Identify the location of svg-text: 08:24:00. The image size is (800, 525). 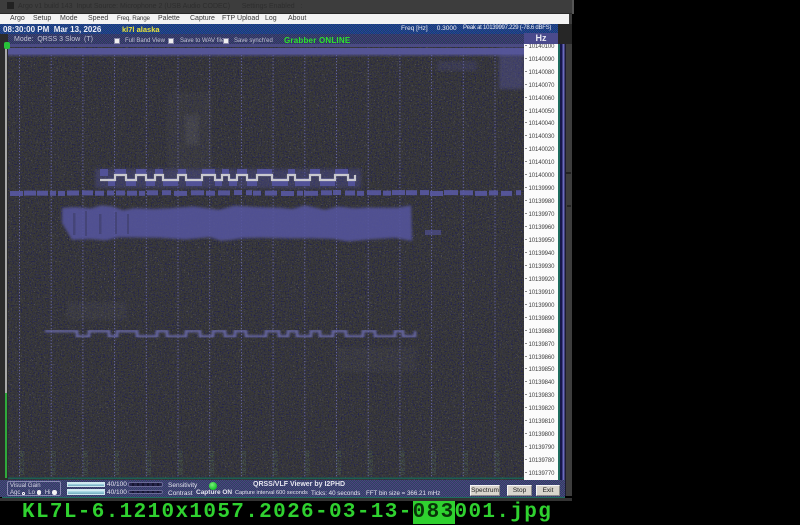
(181, 462).